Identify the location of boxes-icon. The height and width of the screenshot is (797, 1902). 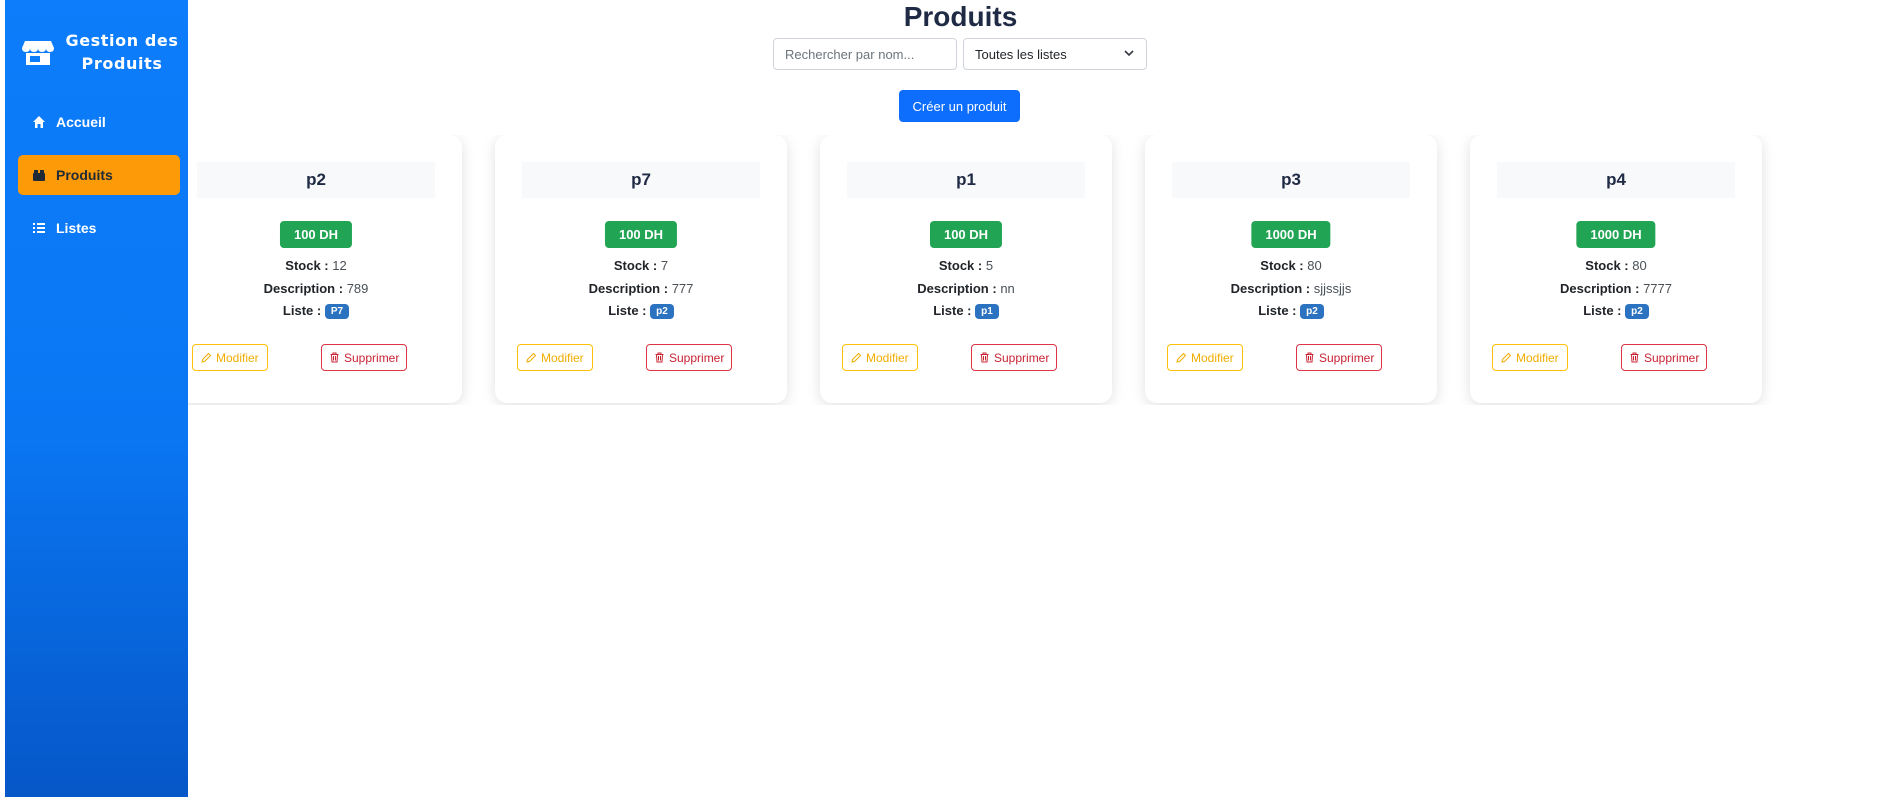
(39, 175).